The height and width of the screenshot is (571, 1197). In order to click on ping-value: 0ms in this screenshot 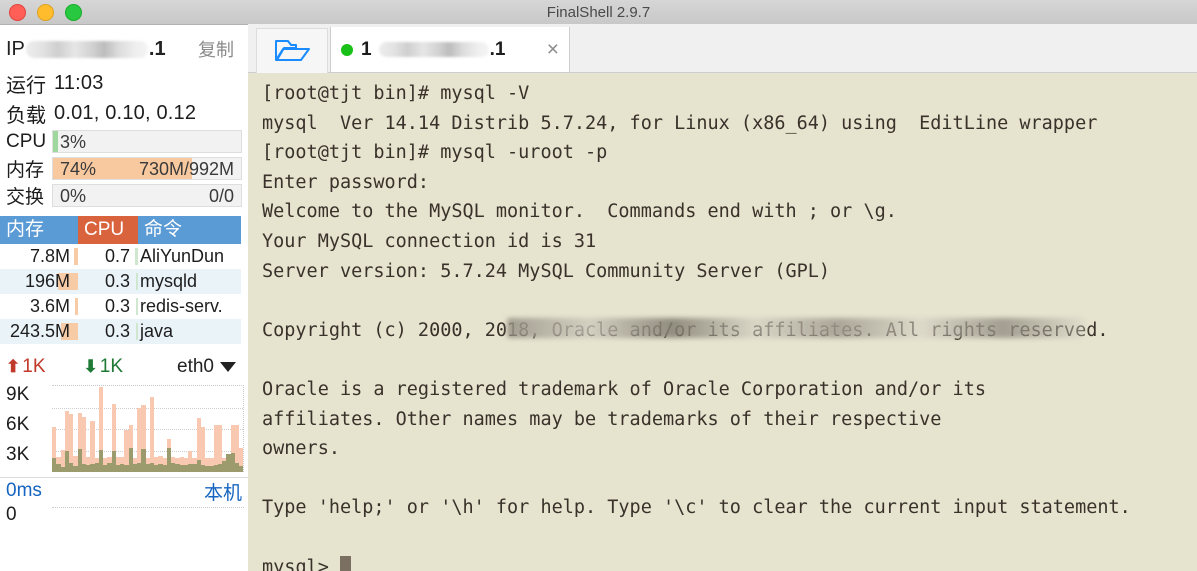, I will do `click(24, 490)`.